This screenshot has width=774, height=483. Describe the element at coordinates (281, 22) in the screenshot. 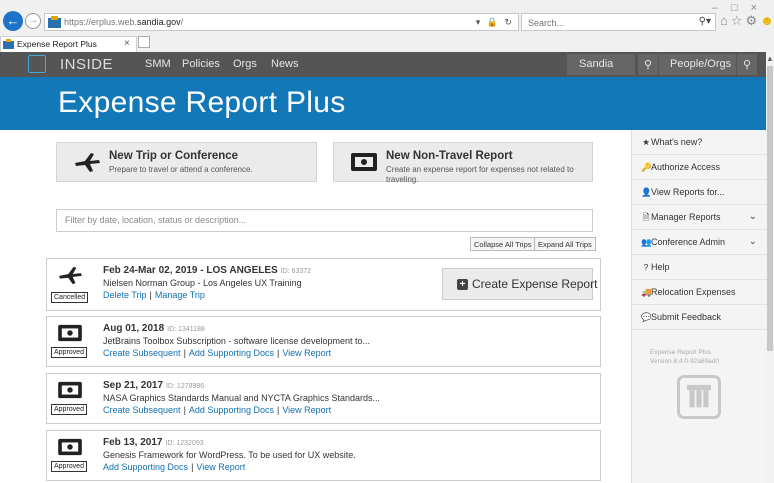

I see `address-bar: https://erplus.web.sandia.gov/ ▾ 🔒 ↻` at that location.